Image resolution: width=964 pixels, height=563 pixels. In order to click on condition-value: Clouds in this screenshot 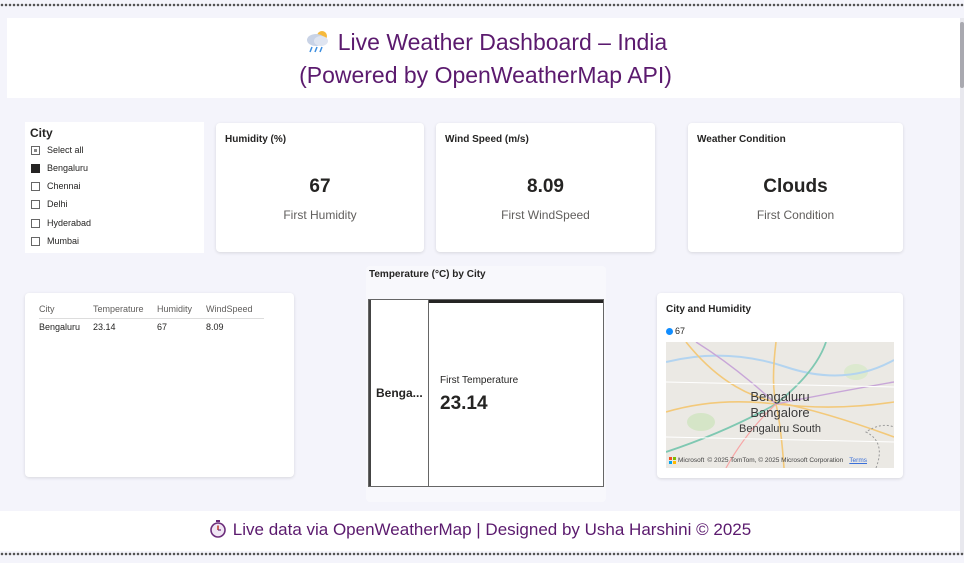, I will do `click(795, 186)`.